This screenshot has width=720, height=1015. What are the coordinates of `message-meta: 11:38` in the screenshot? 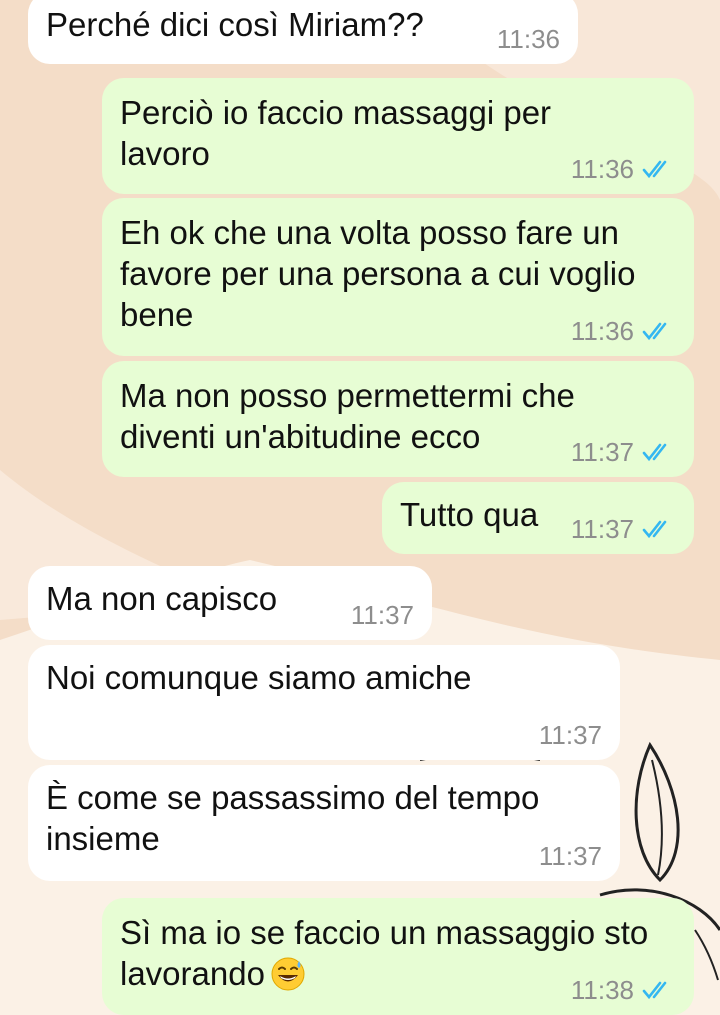 It's located at (623, 990).